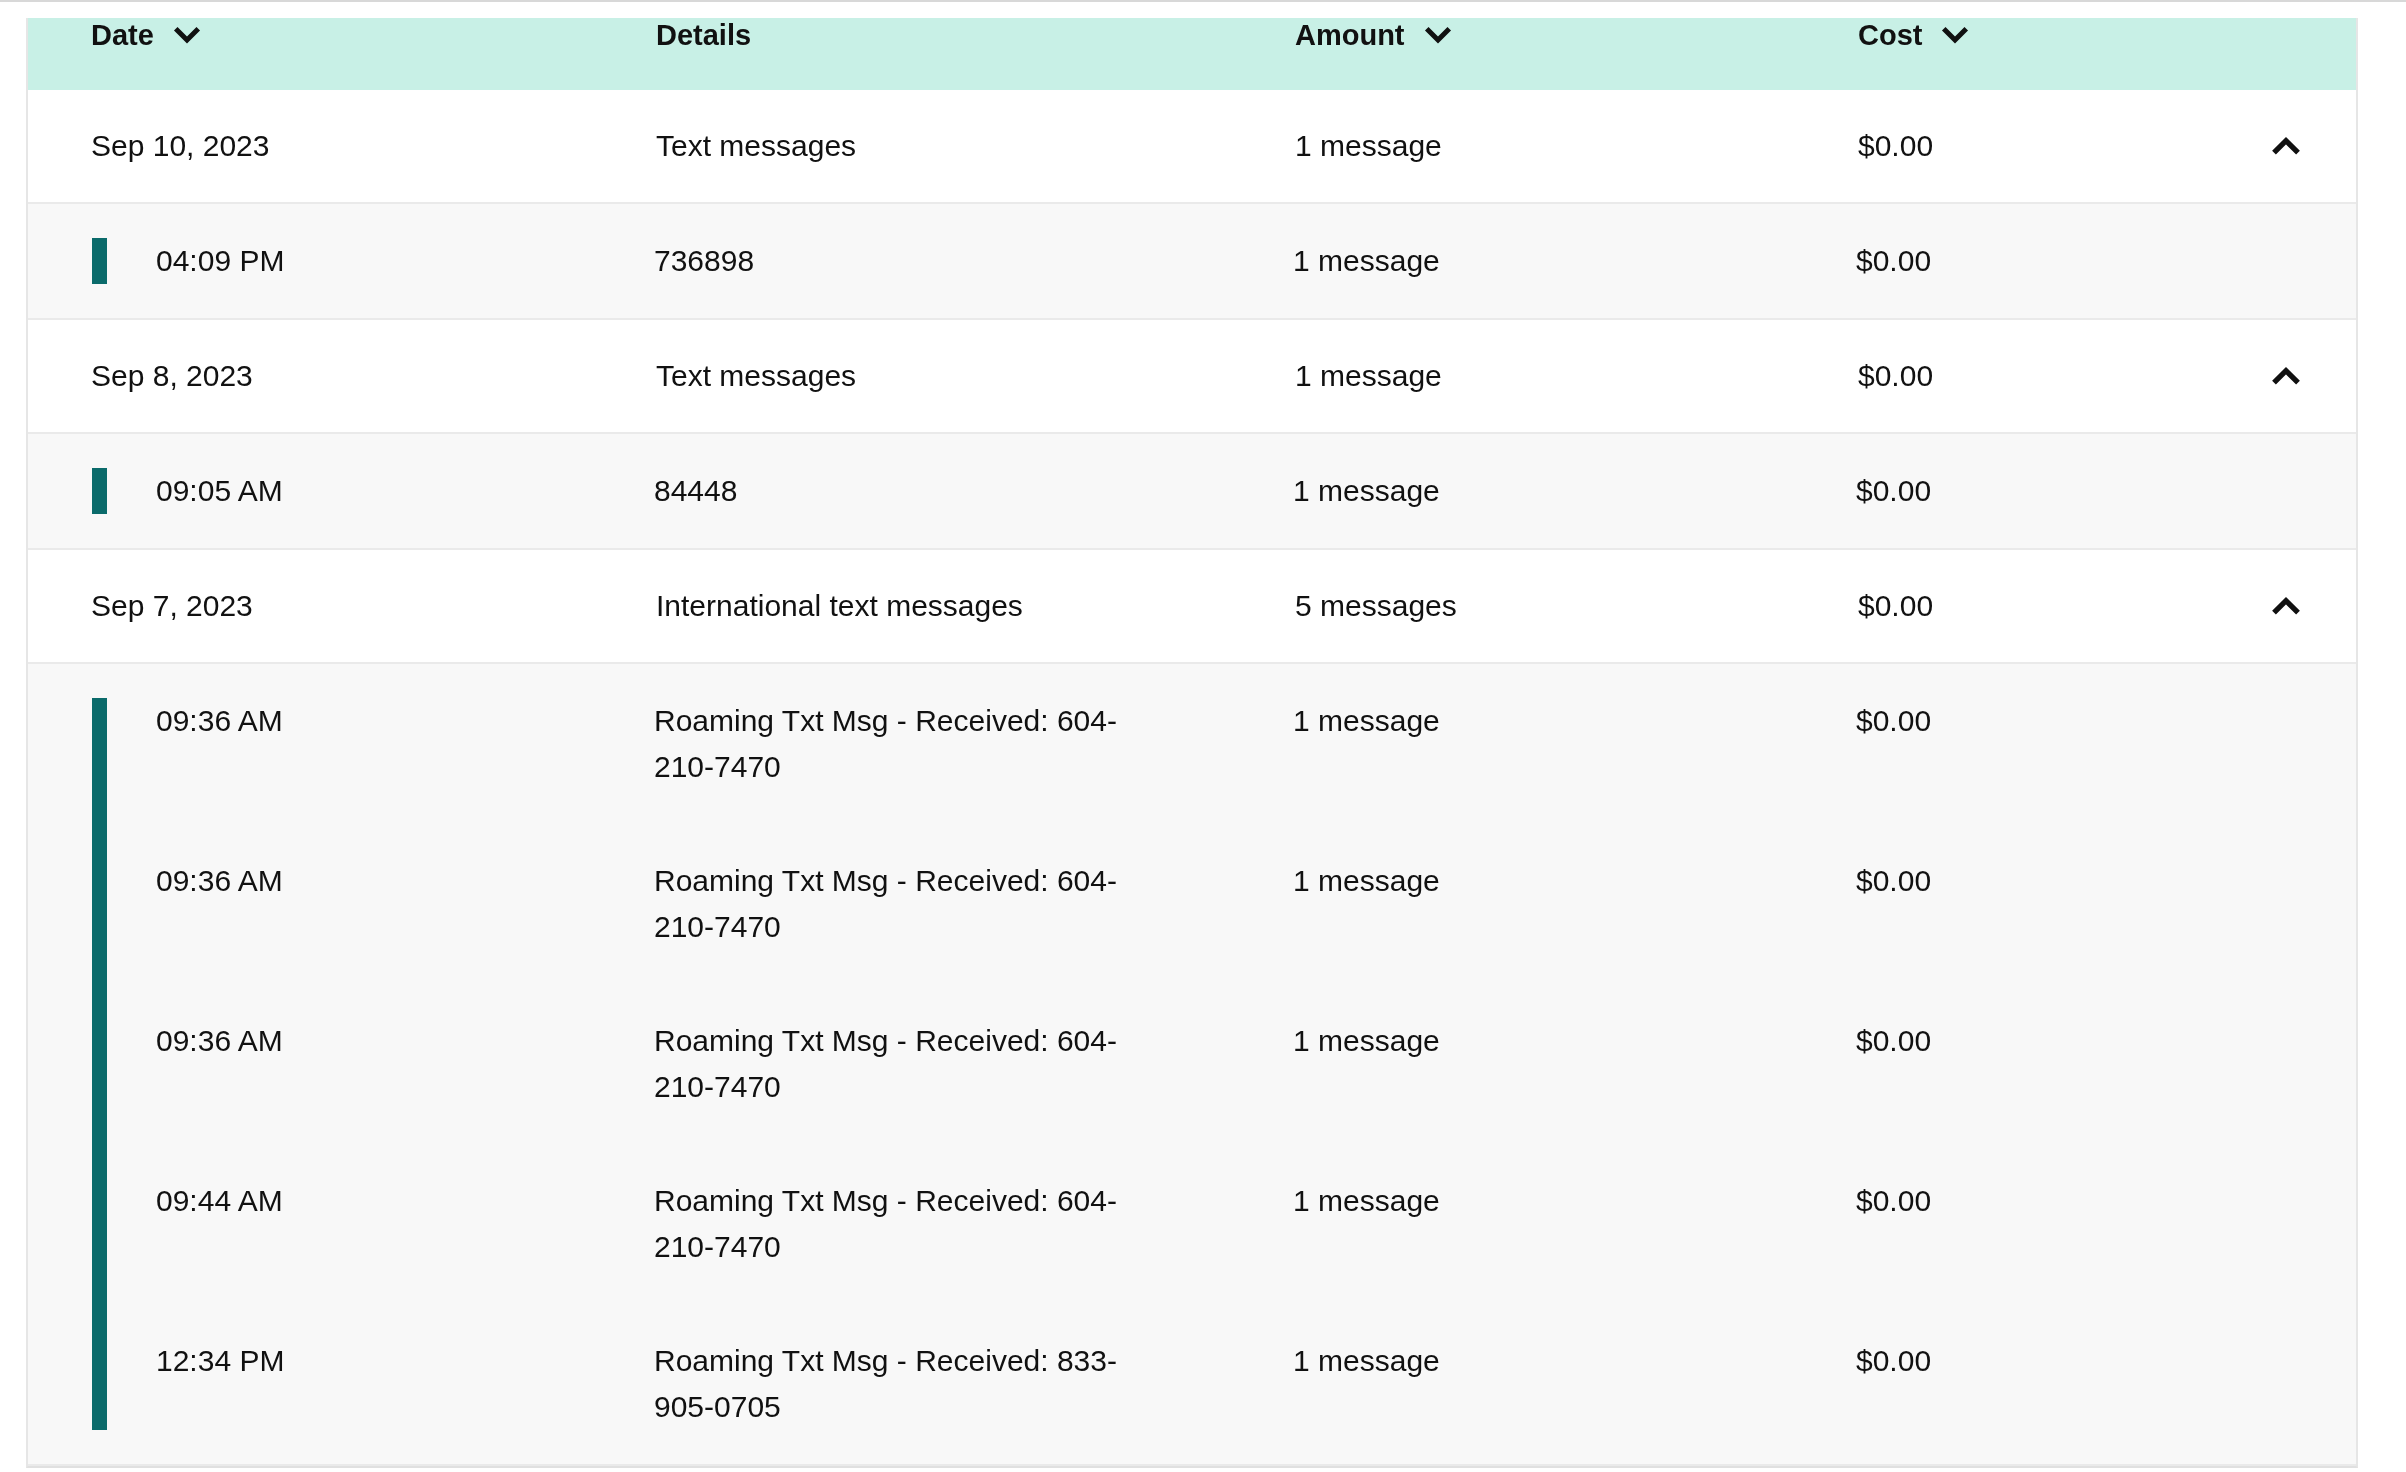 Image resolution: width=2406 pixels, height=1472 pixels. Describe the element at coordinates (172, 376) in the screenshot. I see `date-text: Sep 8, 2023` at that location.